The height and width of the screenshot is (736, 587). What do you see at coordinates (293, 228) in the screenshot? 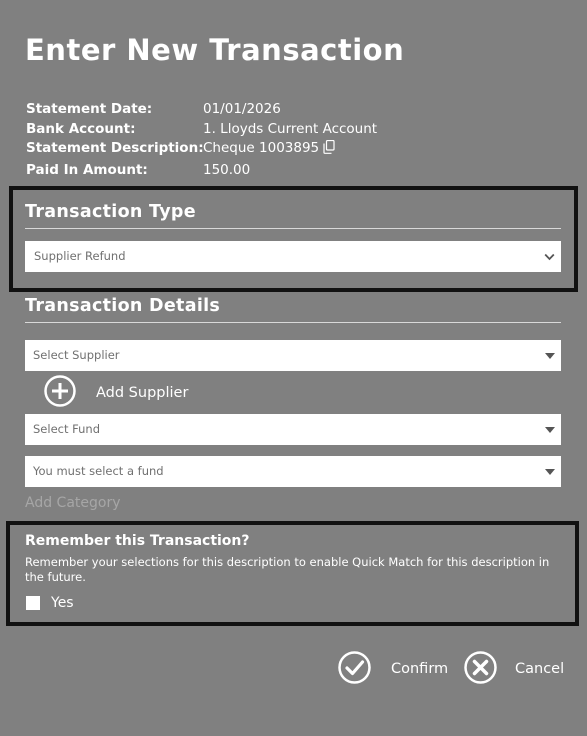
I see `transaction-type-divider` at bounding box center [293, 228].